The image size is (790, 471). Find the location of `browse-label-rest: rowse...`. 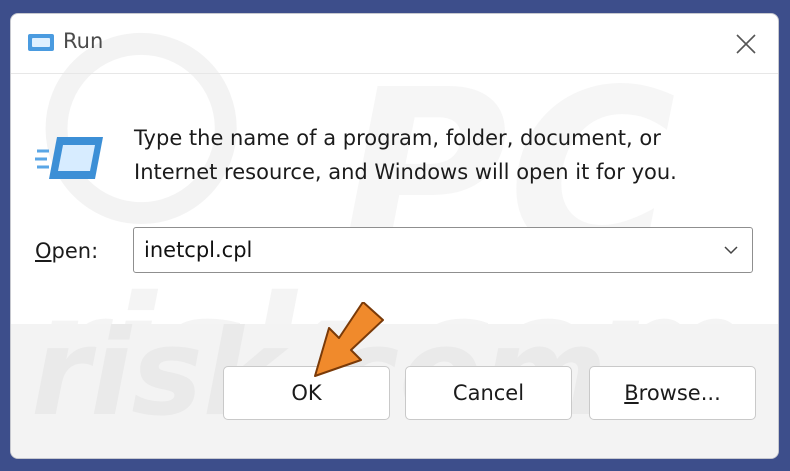

browse-label-rest: rowse... is located at coordinates (679, 393).